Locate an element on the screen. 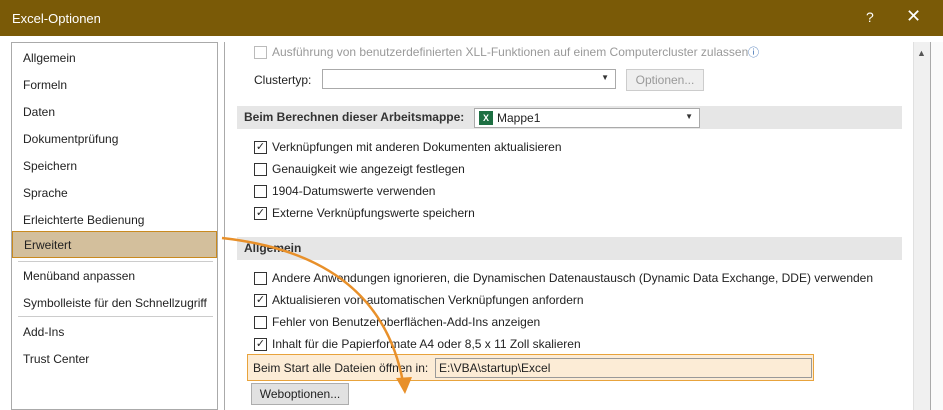  sidebar-item-schnellzugriff: Symbolleiste für den Schnellzugriff is located at coordinates (114, 303).